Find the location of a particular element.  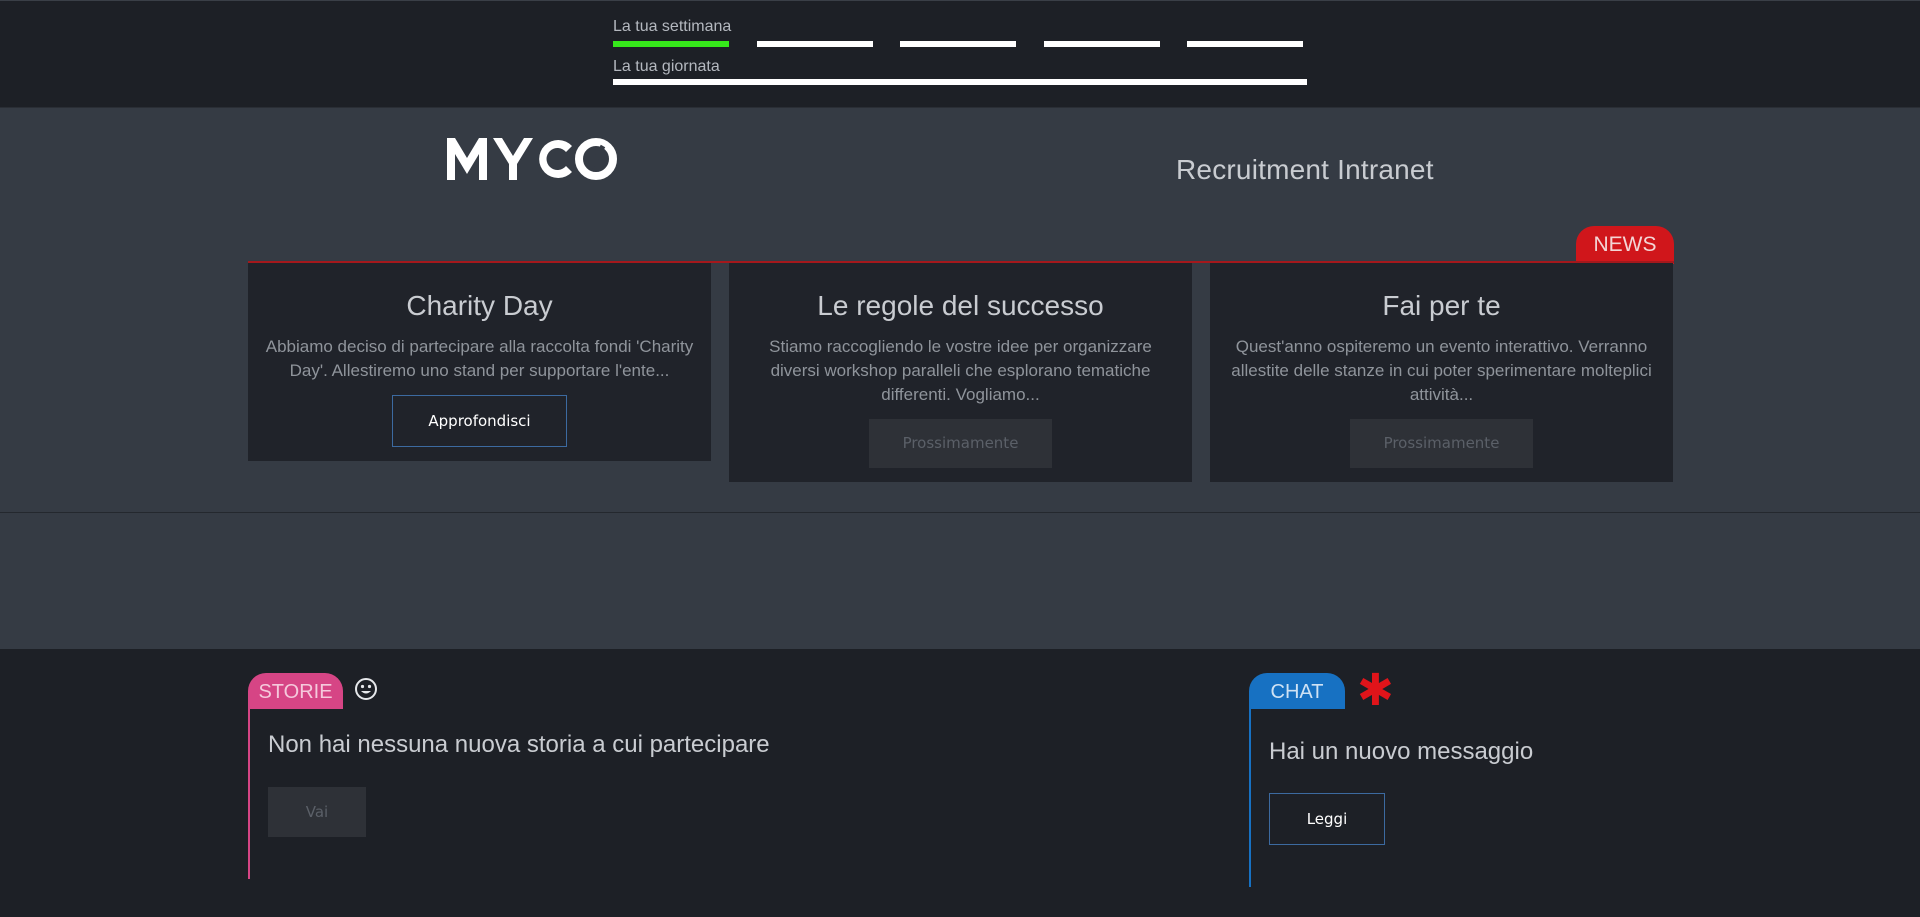

day-progress-bar is located at coordinates (961, 82).